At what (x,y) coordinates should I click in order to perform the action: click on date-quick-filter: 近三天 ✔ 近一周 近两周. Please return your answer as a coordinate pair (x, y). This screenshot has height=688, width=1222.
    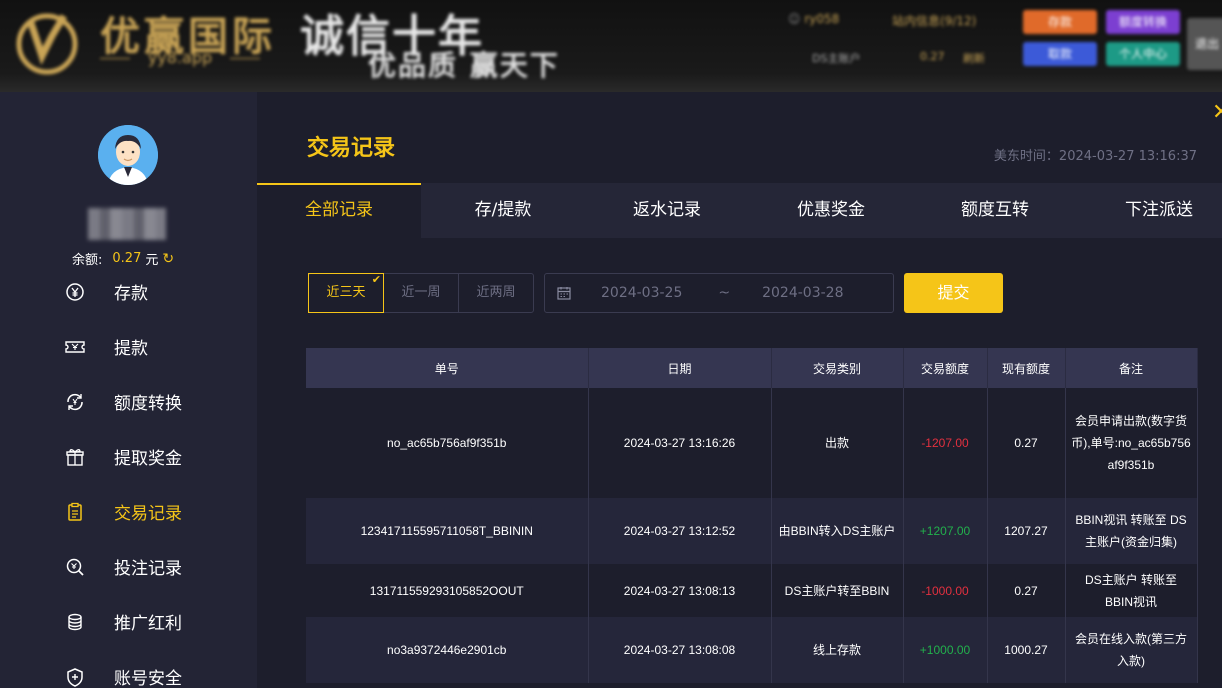
    Looking at the image, I should click on (421, 293).